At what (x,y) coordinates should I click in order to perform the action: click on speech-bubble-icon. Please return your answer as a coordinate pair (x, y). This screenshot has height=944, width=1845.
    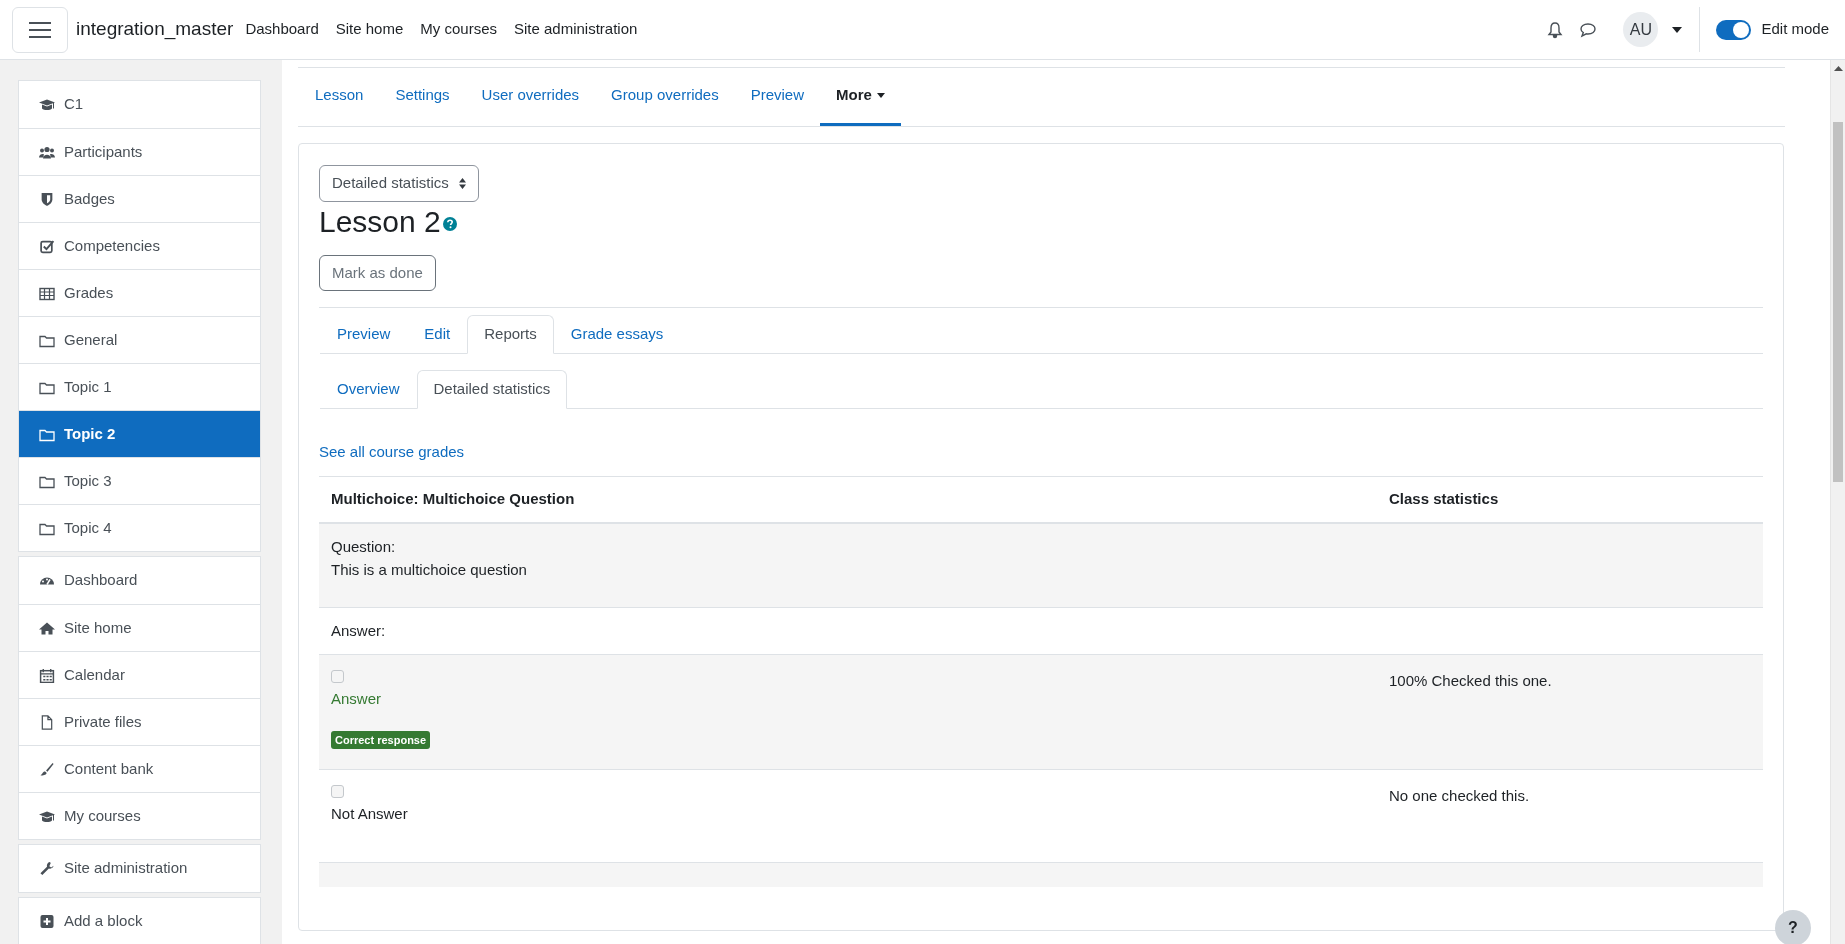
    Looking at the image, I should click on (1588, 29).